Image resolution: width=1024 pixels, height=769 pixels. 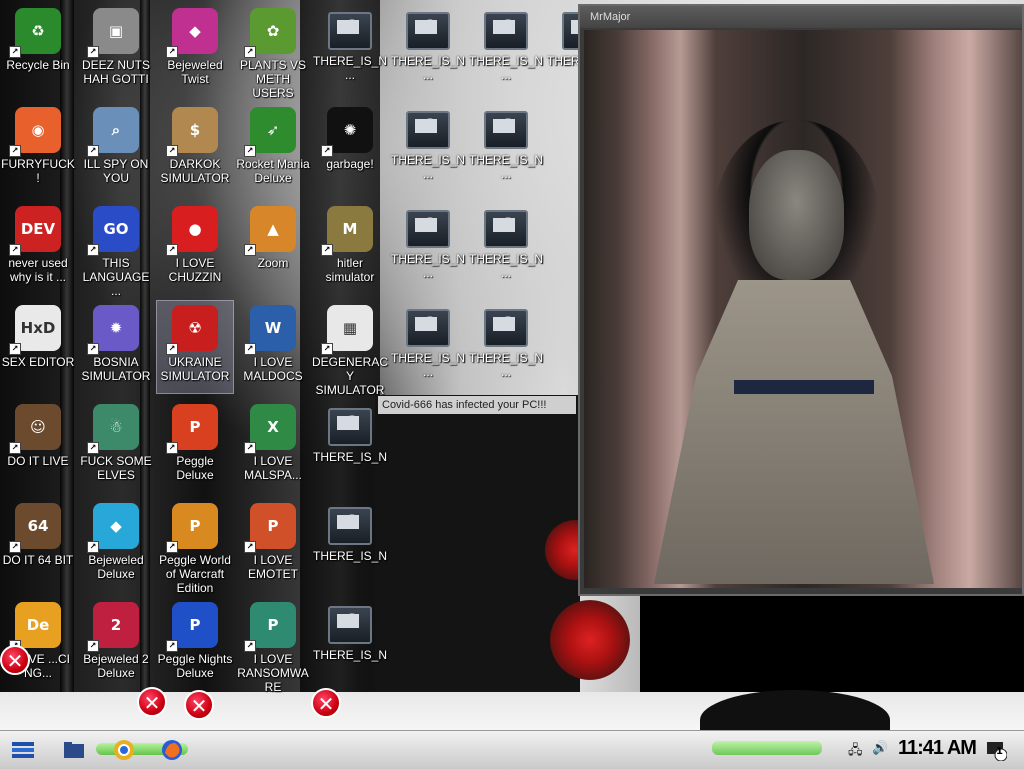 I want to click on action-center-button: 1, so click(x=996, y=750).